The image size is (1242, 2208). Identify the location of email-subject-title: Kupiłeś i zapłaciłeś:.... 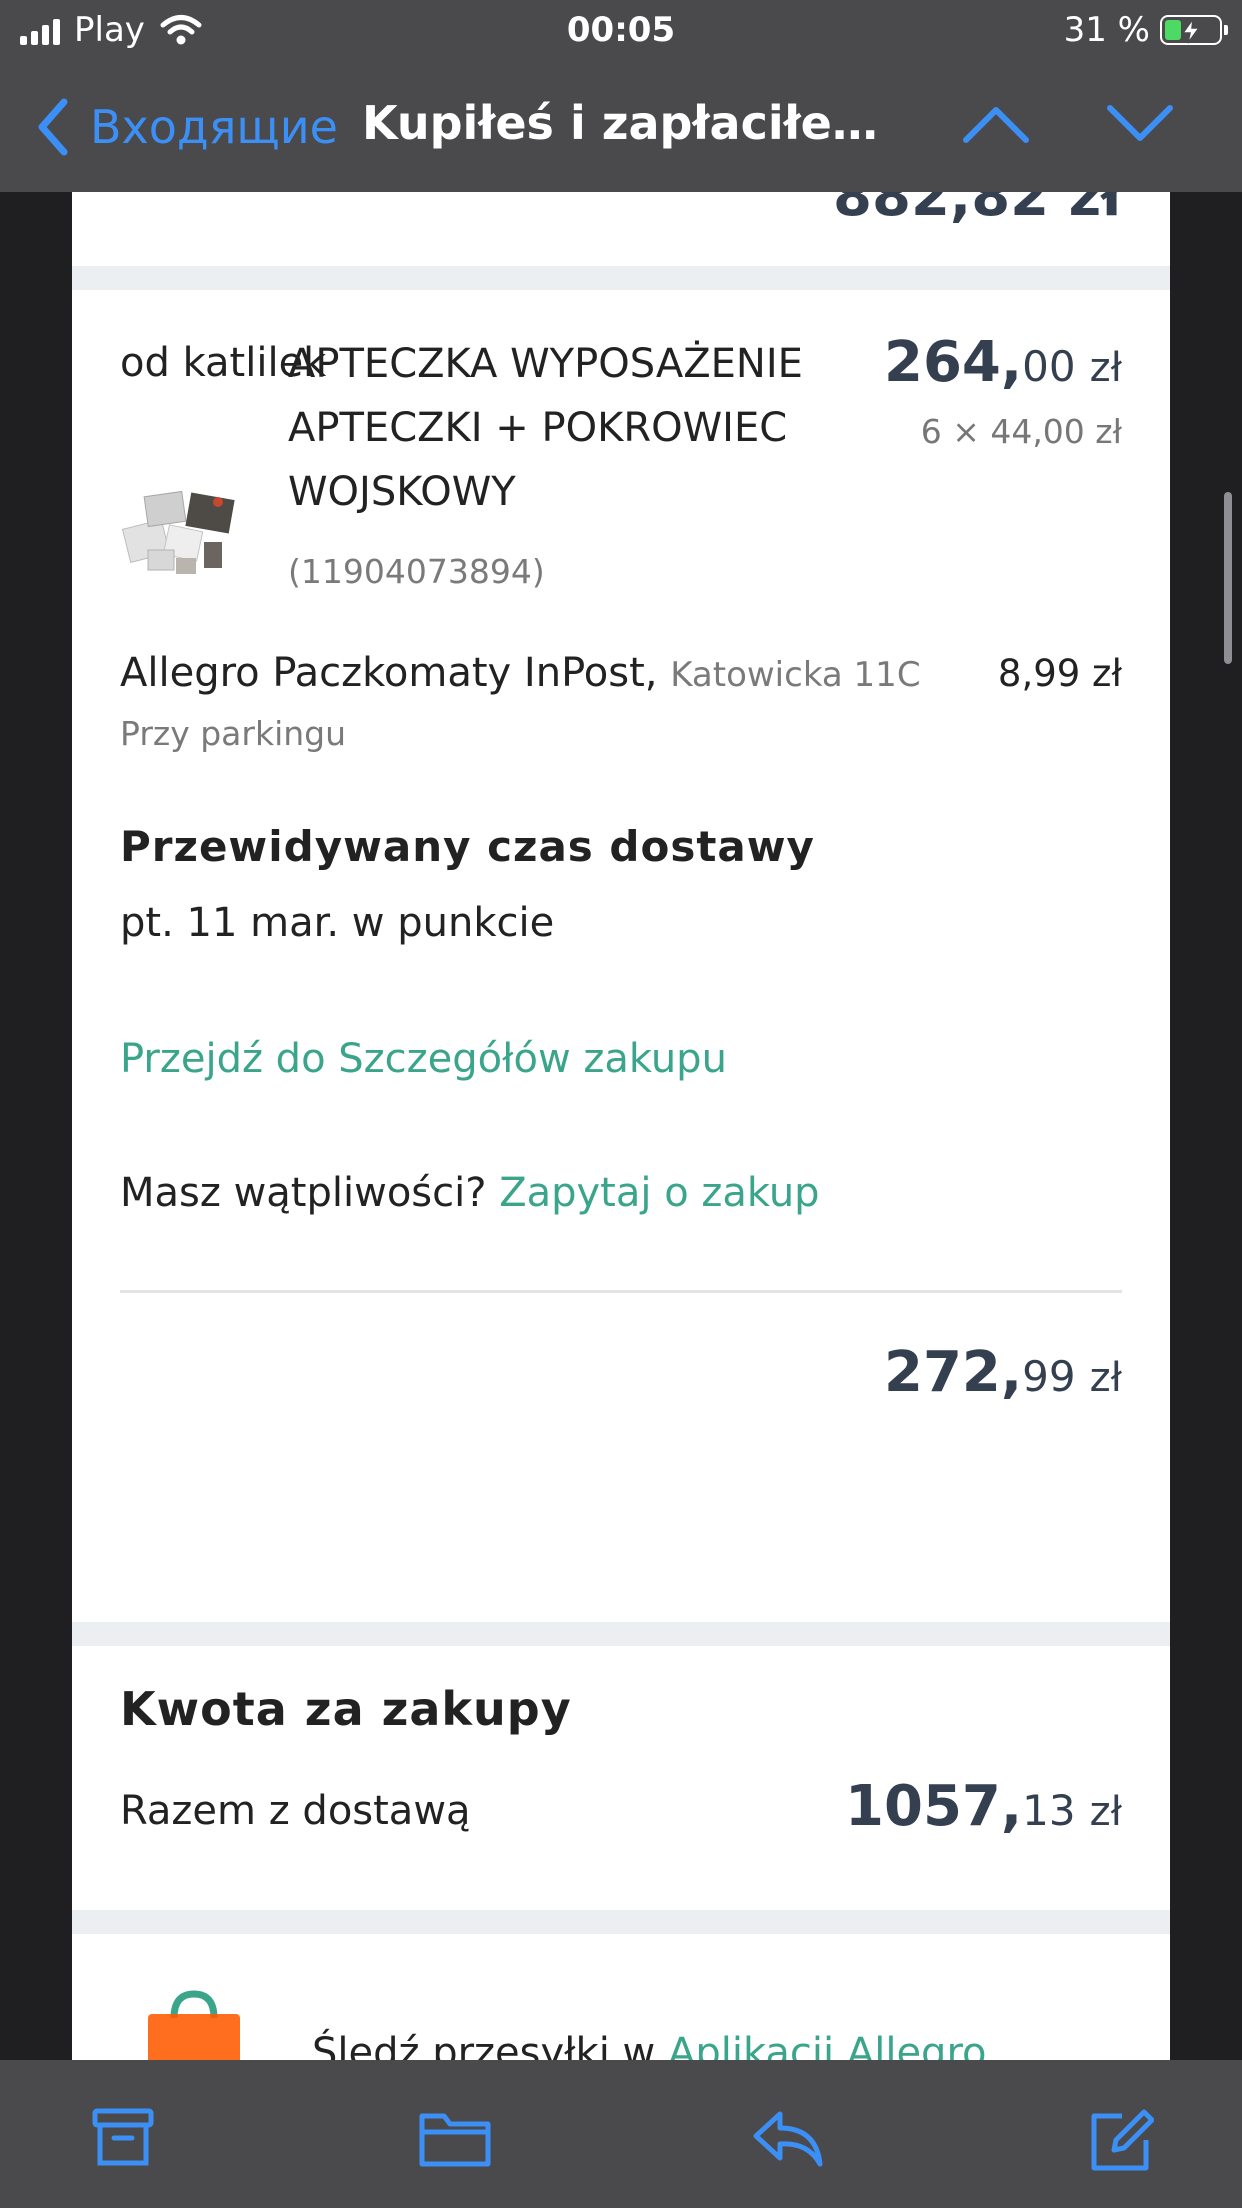
(622, 123).